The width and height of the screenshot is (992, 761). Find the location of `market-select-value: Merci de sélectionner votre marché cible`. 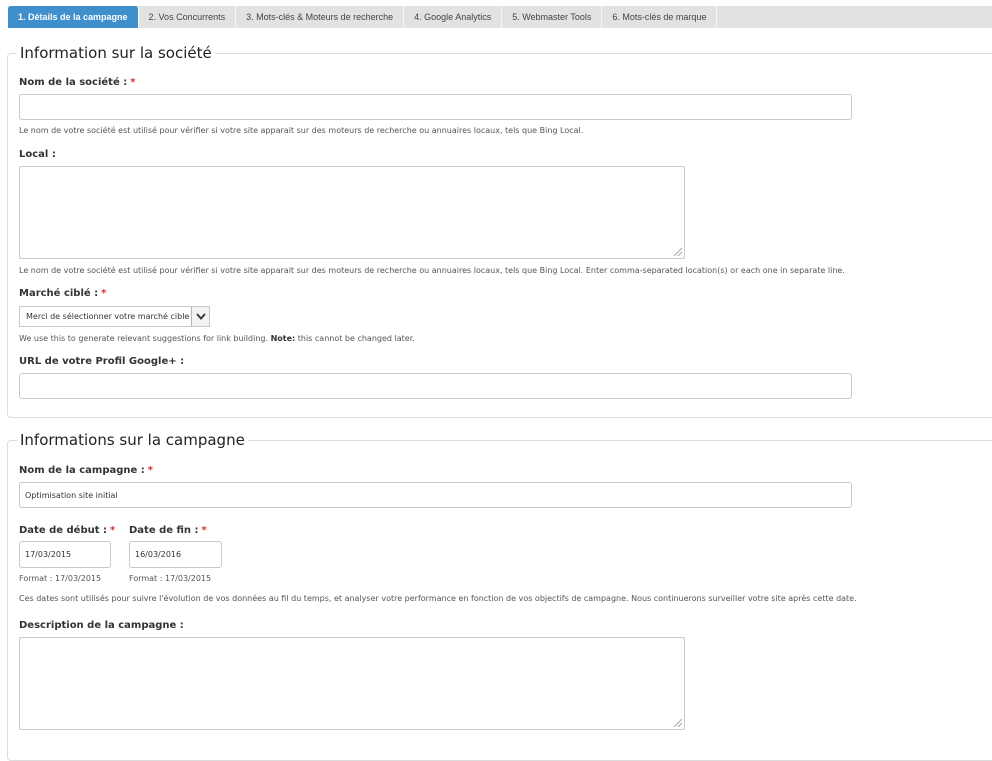

market-select-value: Merci de sélectionner votre marché cible is located at coordinates (108, 316).